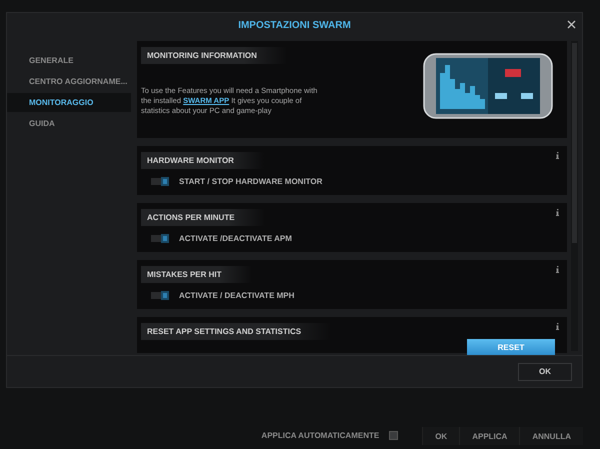  What do you see at coordinates (551, 436) in the screenshot?
I see `bar-button: ANNULLA` at bounding box center [551, 436].